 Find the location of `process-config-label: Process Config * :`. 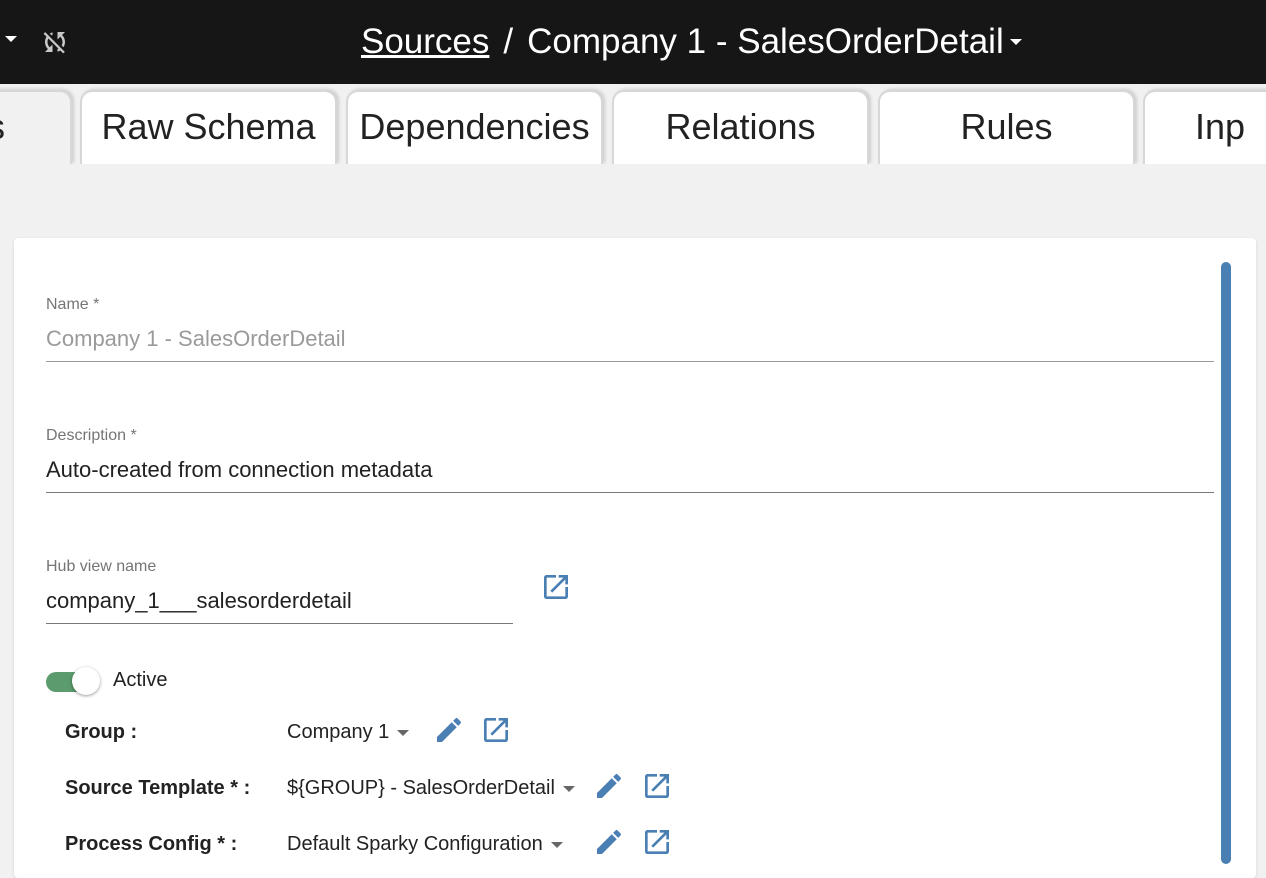

process-config-label: Process Config * : is located at coordinates (151, 844).